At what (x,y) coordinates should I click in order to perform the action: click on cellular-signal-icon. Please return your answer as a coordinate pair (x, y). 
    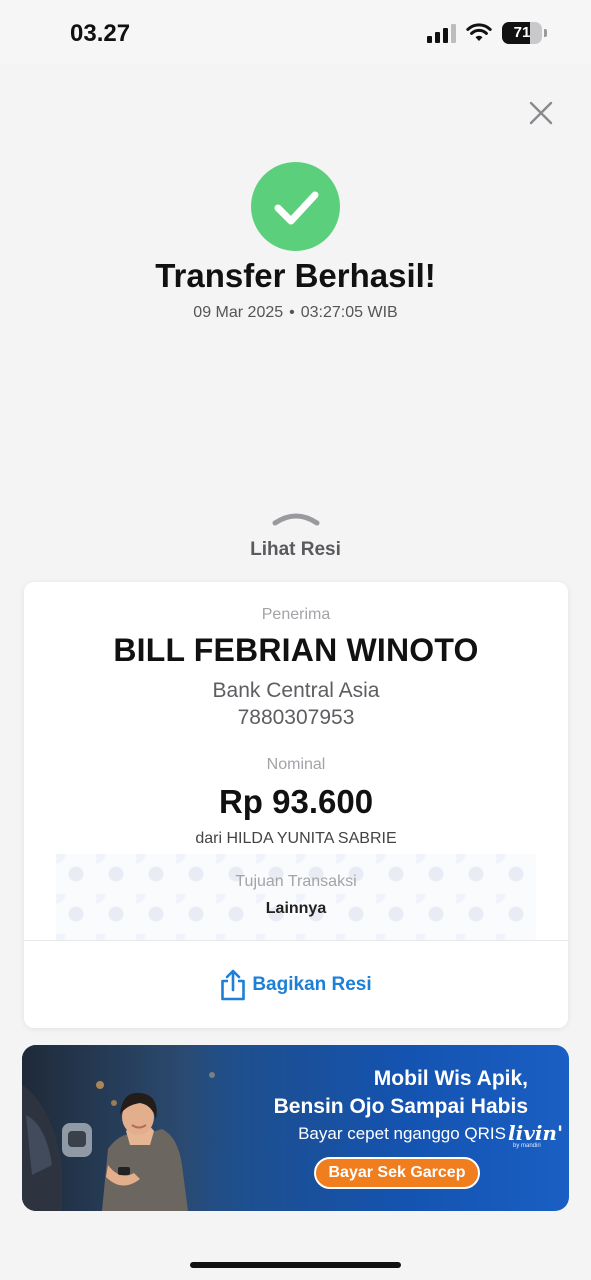
    Looking at the image, I should click on (441, 33).